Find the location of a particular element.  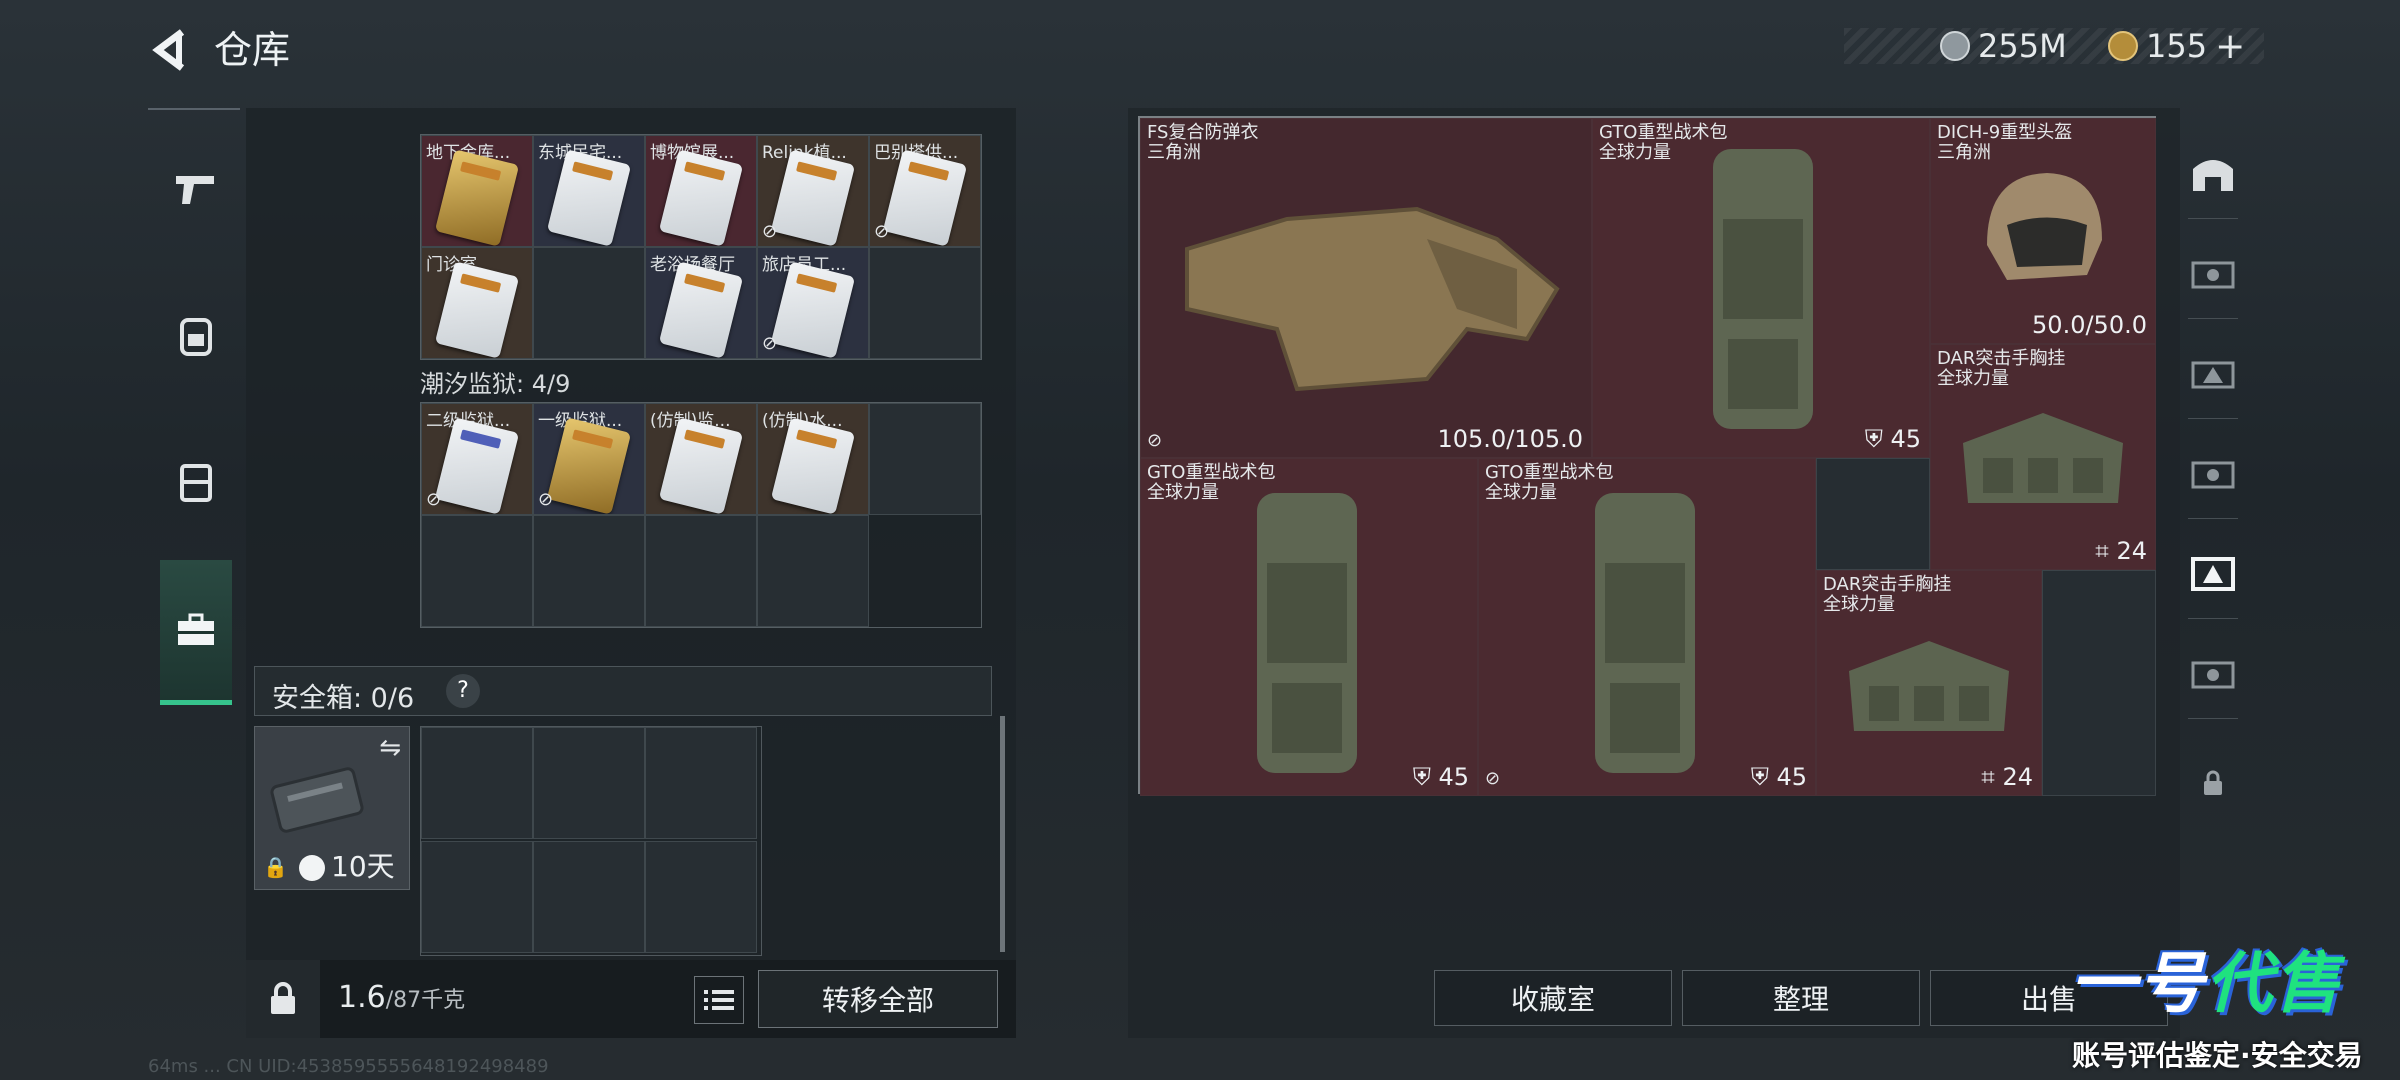

stash-item-backpack: GTO重型战术包 全球力量 ⊘ ⛨ 45 is located at coordinates (1647, 627).